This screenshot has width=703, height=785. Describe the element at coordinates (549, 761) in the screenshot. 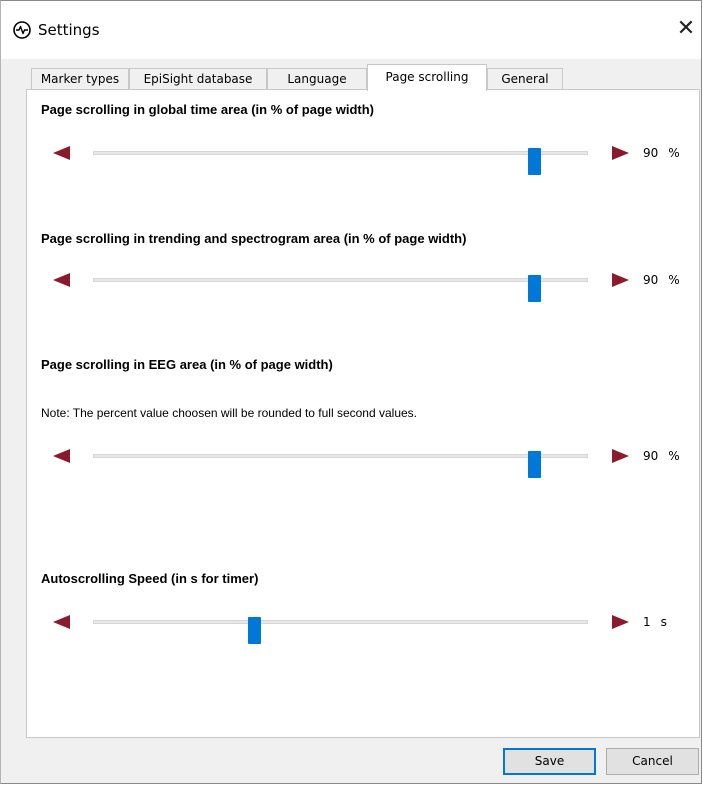

I see `save-button: Save` at that location.